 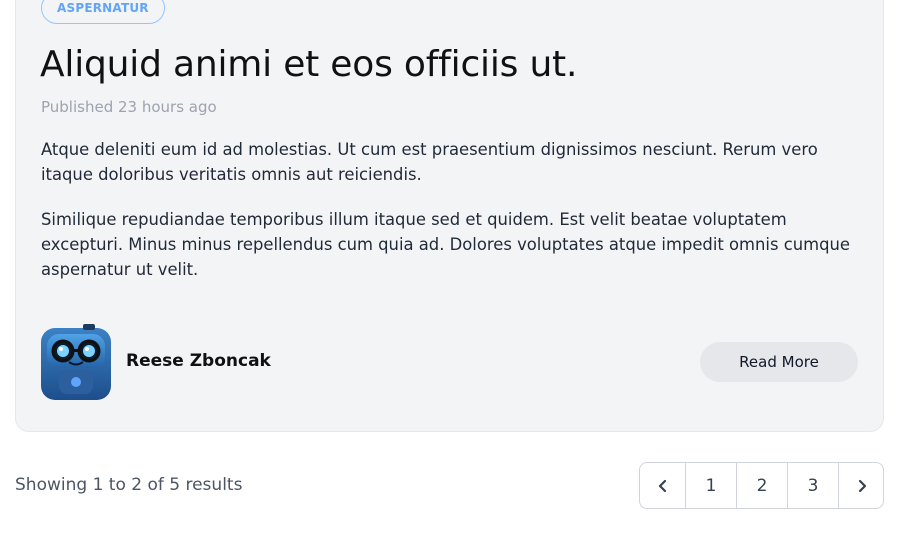 What do you see at coordinates (129, 107) in the screenshot?
I see `published-date: Published 23 hours ago` at bounding box center [129, 107].